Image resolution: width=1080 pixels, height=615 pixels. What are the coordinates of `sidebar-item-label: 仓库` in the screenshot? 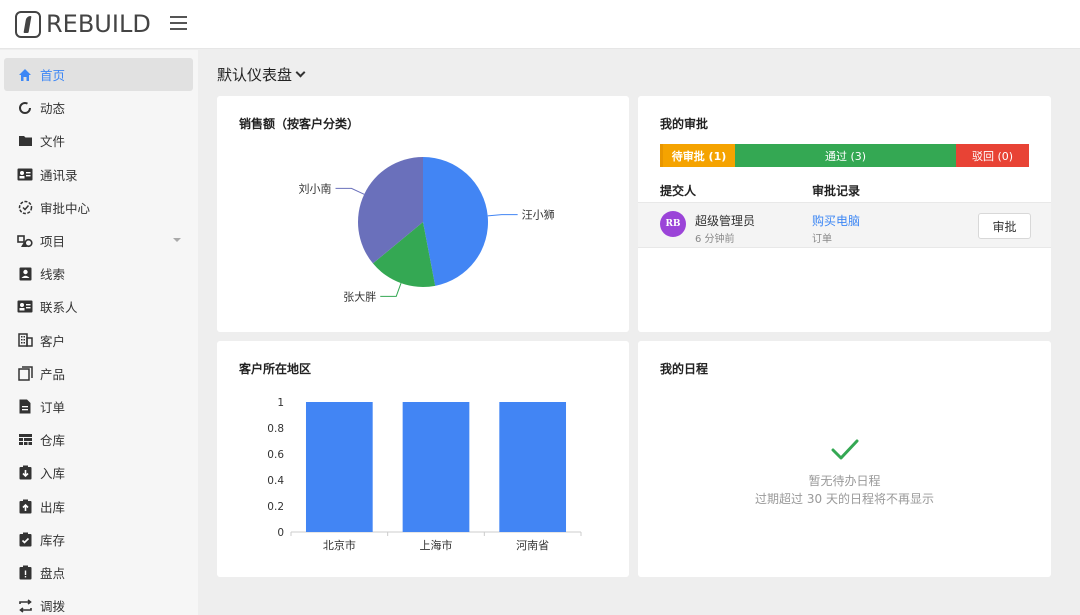 It's located at (53, 441).